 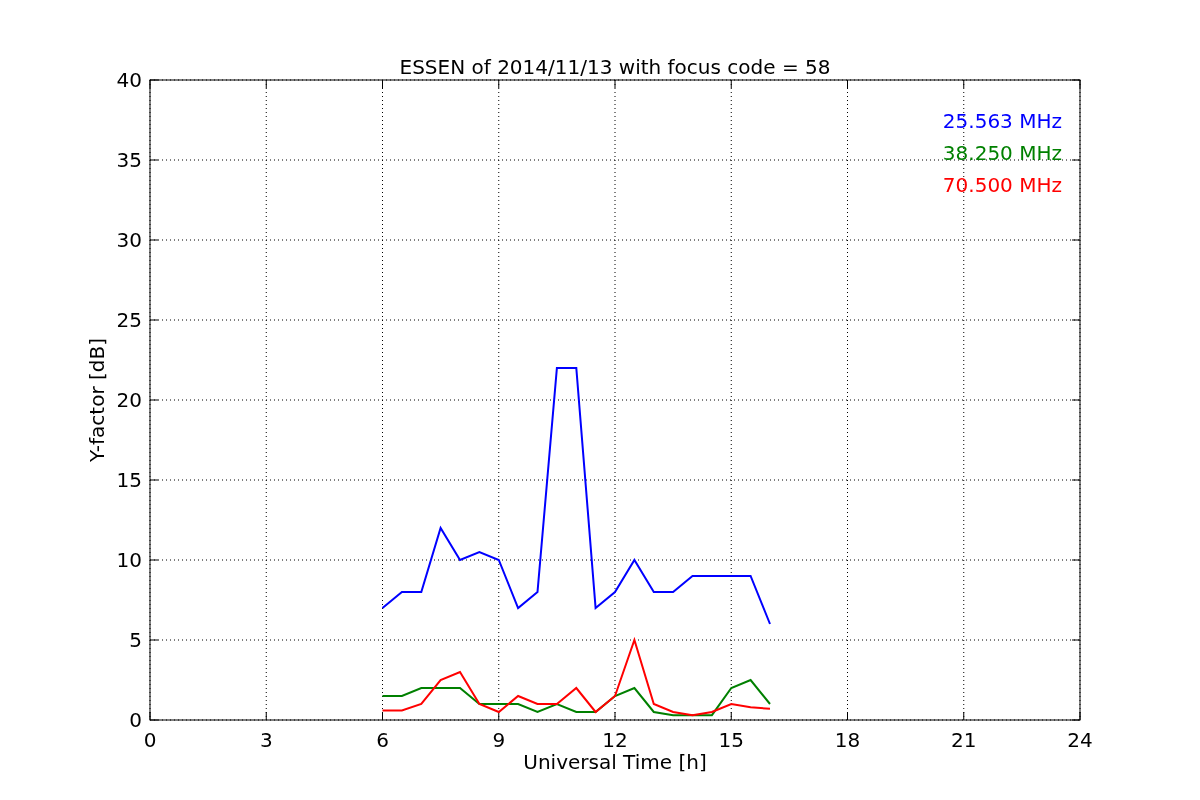 What do you see at coordinates (731, 740) in the screenshot?
I see `x-tick-label: 15` at bounding box center [731, 740].